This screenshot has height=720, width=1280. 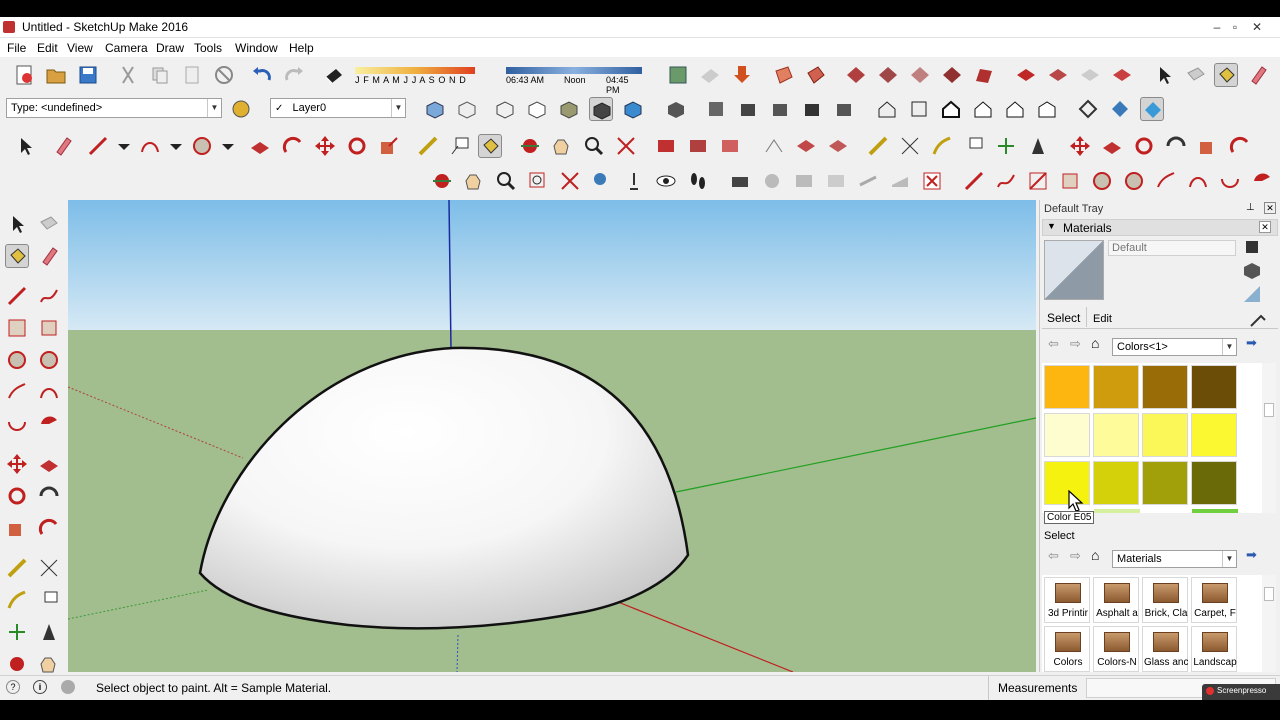 I want to click on minimize-button: –, so click(x=1217, y=27).